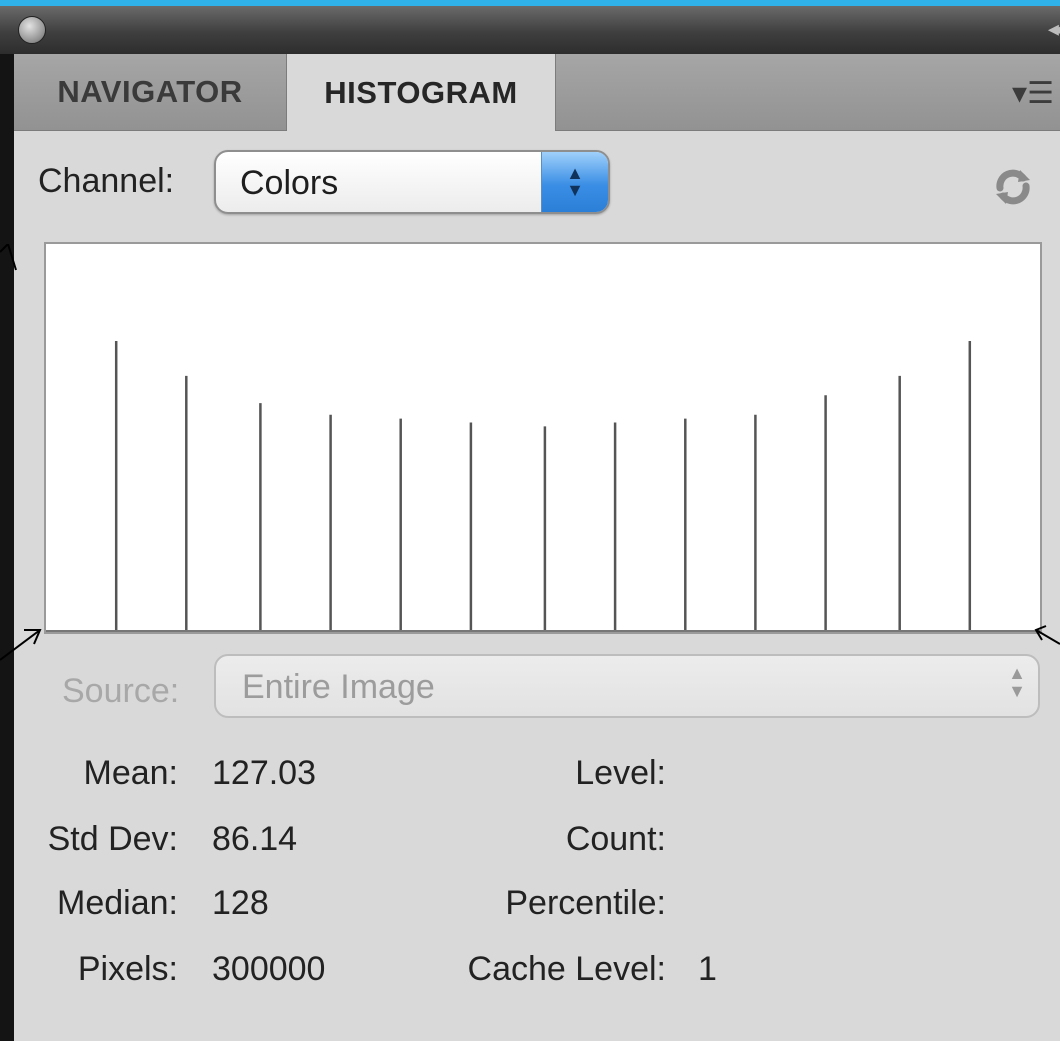 The height and width of the screenshot is (1041, 1060). I want to click on mean-value: 127.03, so click(264, 773).